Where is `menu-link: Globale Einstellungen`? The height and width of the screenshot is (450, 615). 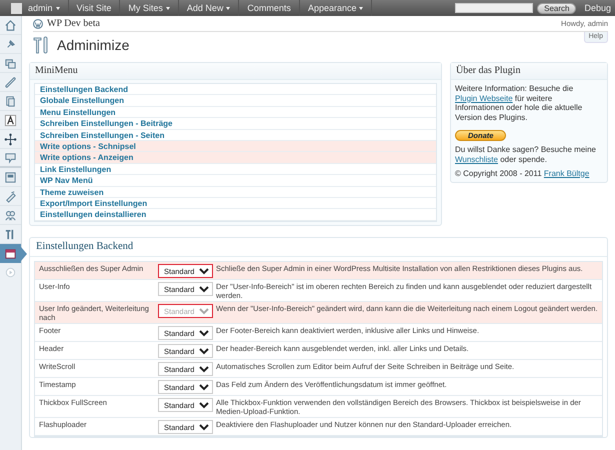
menu-link: Globale Einstellungen is located at coordinates (235, 101).